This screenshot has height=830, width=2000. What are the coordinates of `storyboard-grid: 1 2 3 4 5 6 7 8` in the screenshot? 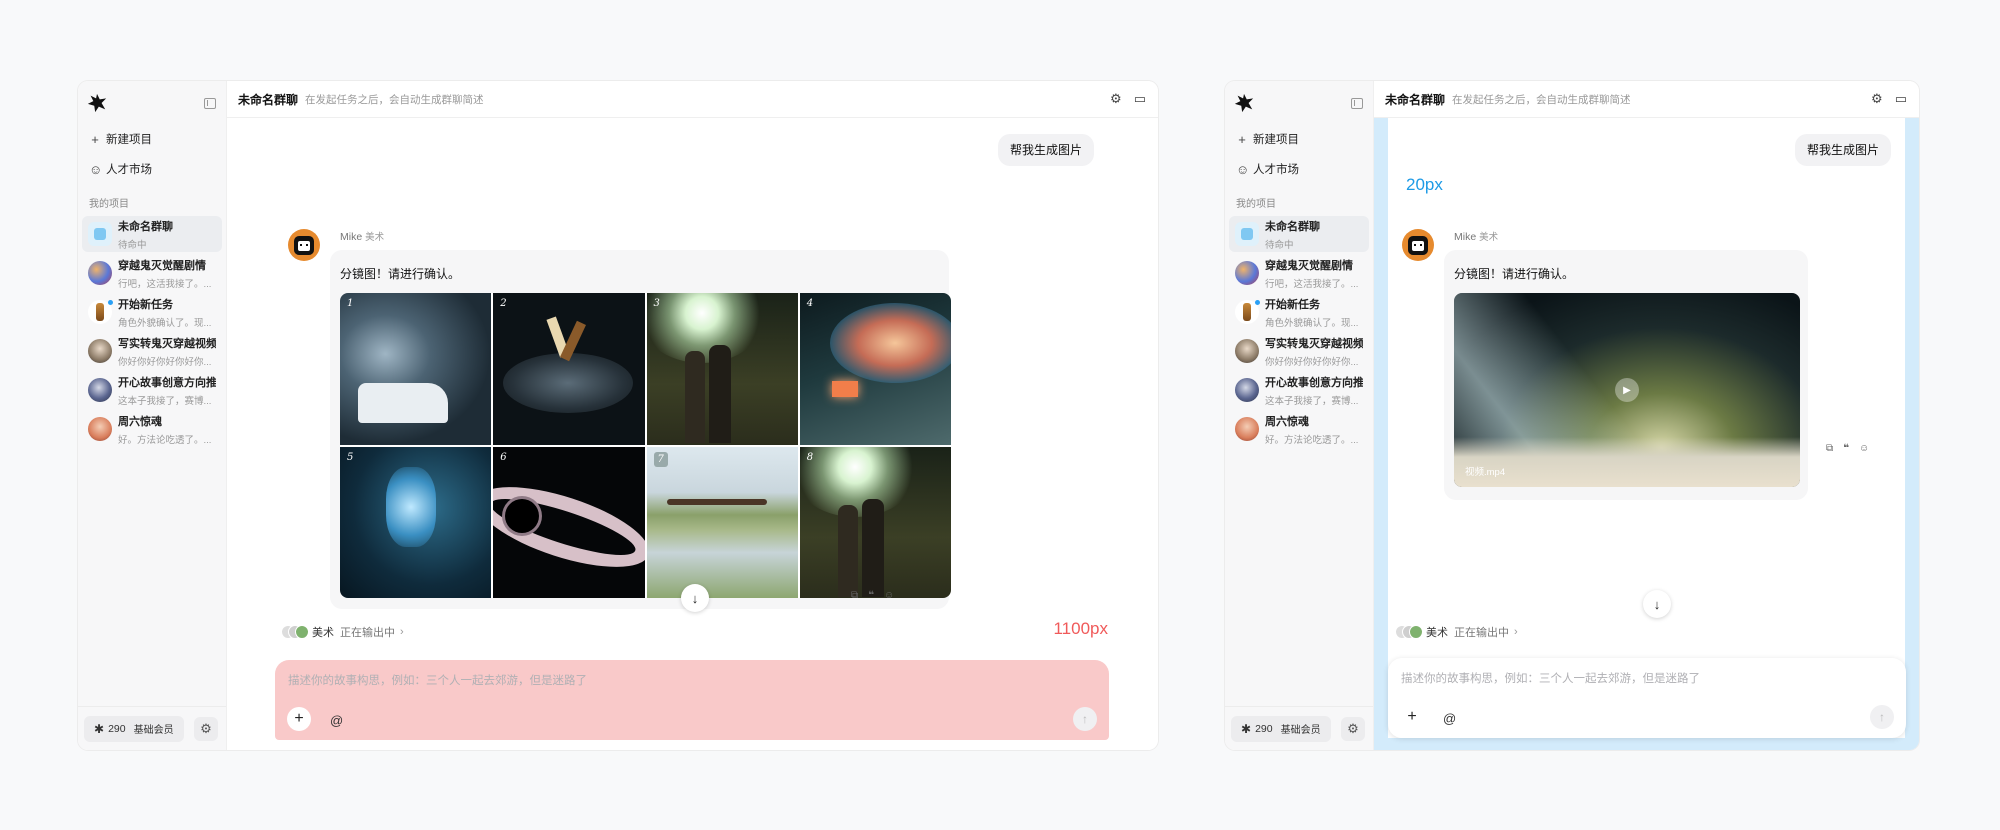 It's located at (645, 445).